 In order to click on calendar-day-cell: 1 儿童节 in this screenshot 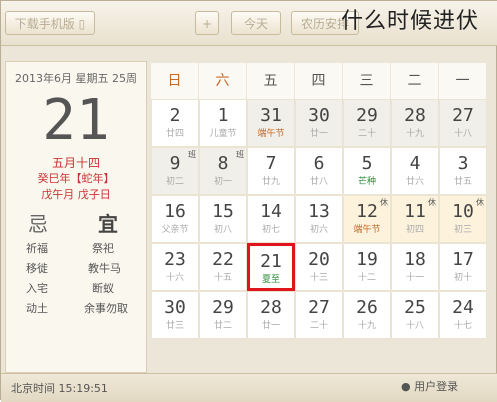, I will do `click(223, 123)`.